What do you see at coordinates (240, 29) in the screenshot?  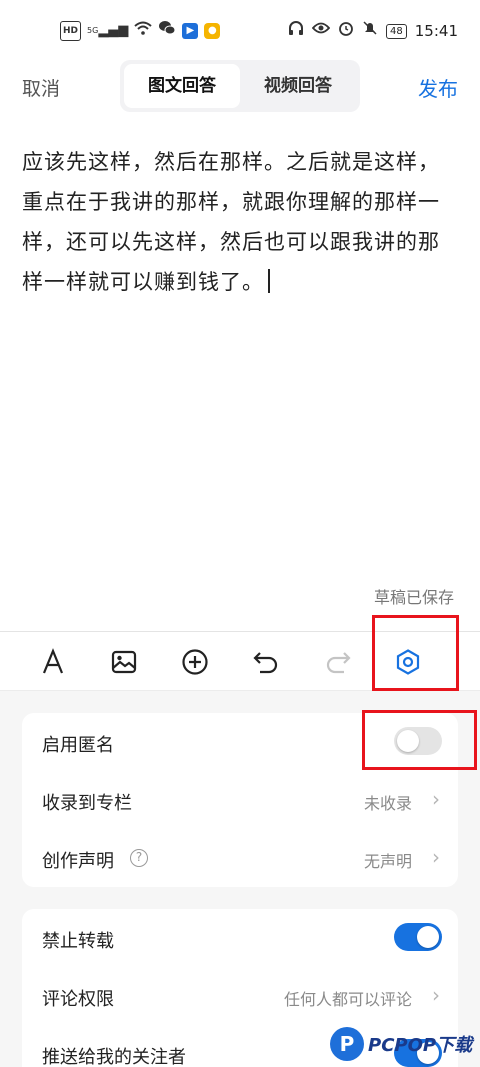 I see `status-bar: HD 5G▂▄▆ ▶ ● 48 15:41` at bounding box center [240, 29].